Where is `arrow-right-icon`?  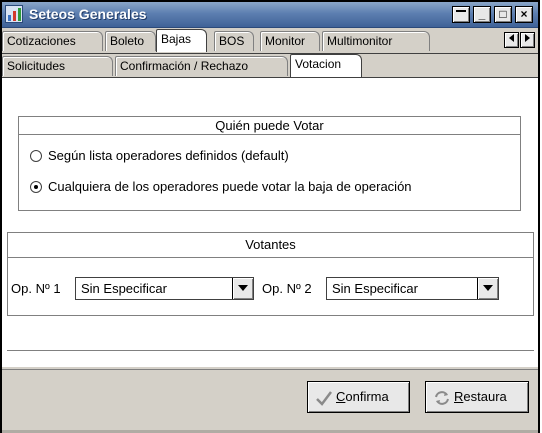 arrow-right-icon is located at coordinates (527, 38).